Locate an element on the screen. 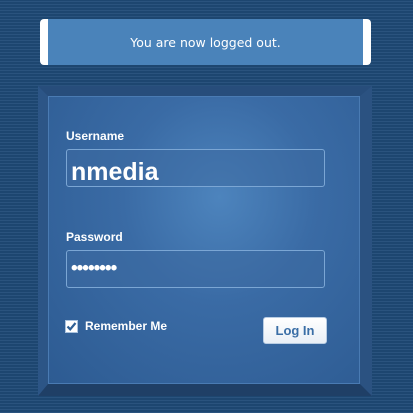 The image size is (413, 413). remember-me: Remember Me is located at coordinates (116, 326).